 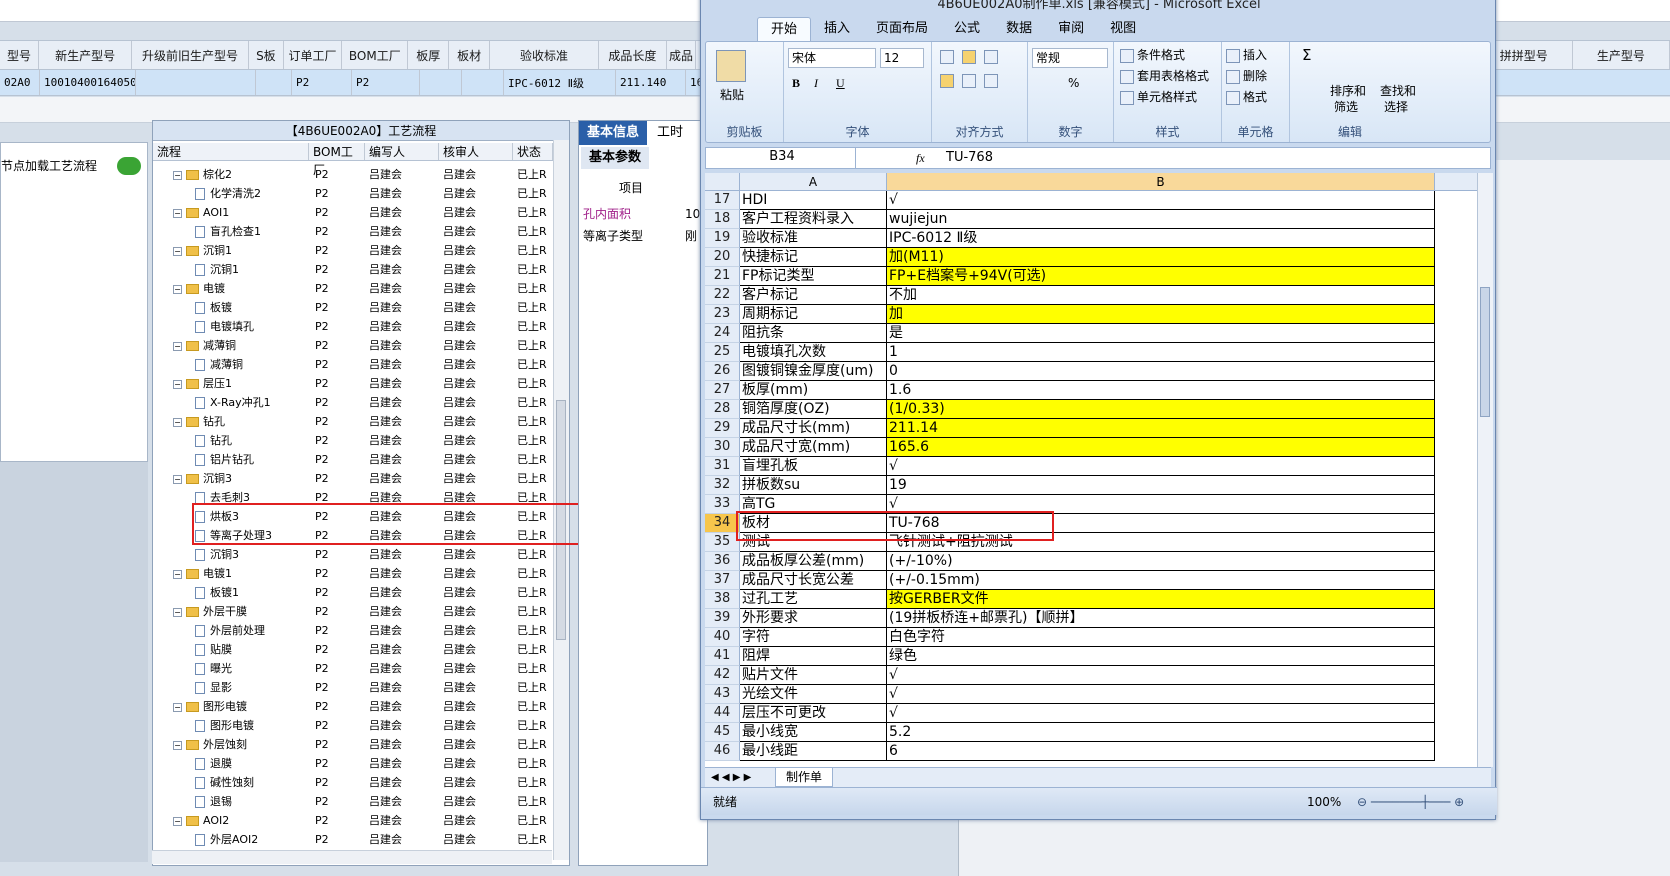 What do you see at coordinates (1161, 181) in the screenshot?
I see `column-header-b: B` at bounding box center [1161, 181].